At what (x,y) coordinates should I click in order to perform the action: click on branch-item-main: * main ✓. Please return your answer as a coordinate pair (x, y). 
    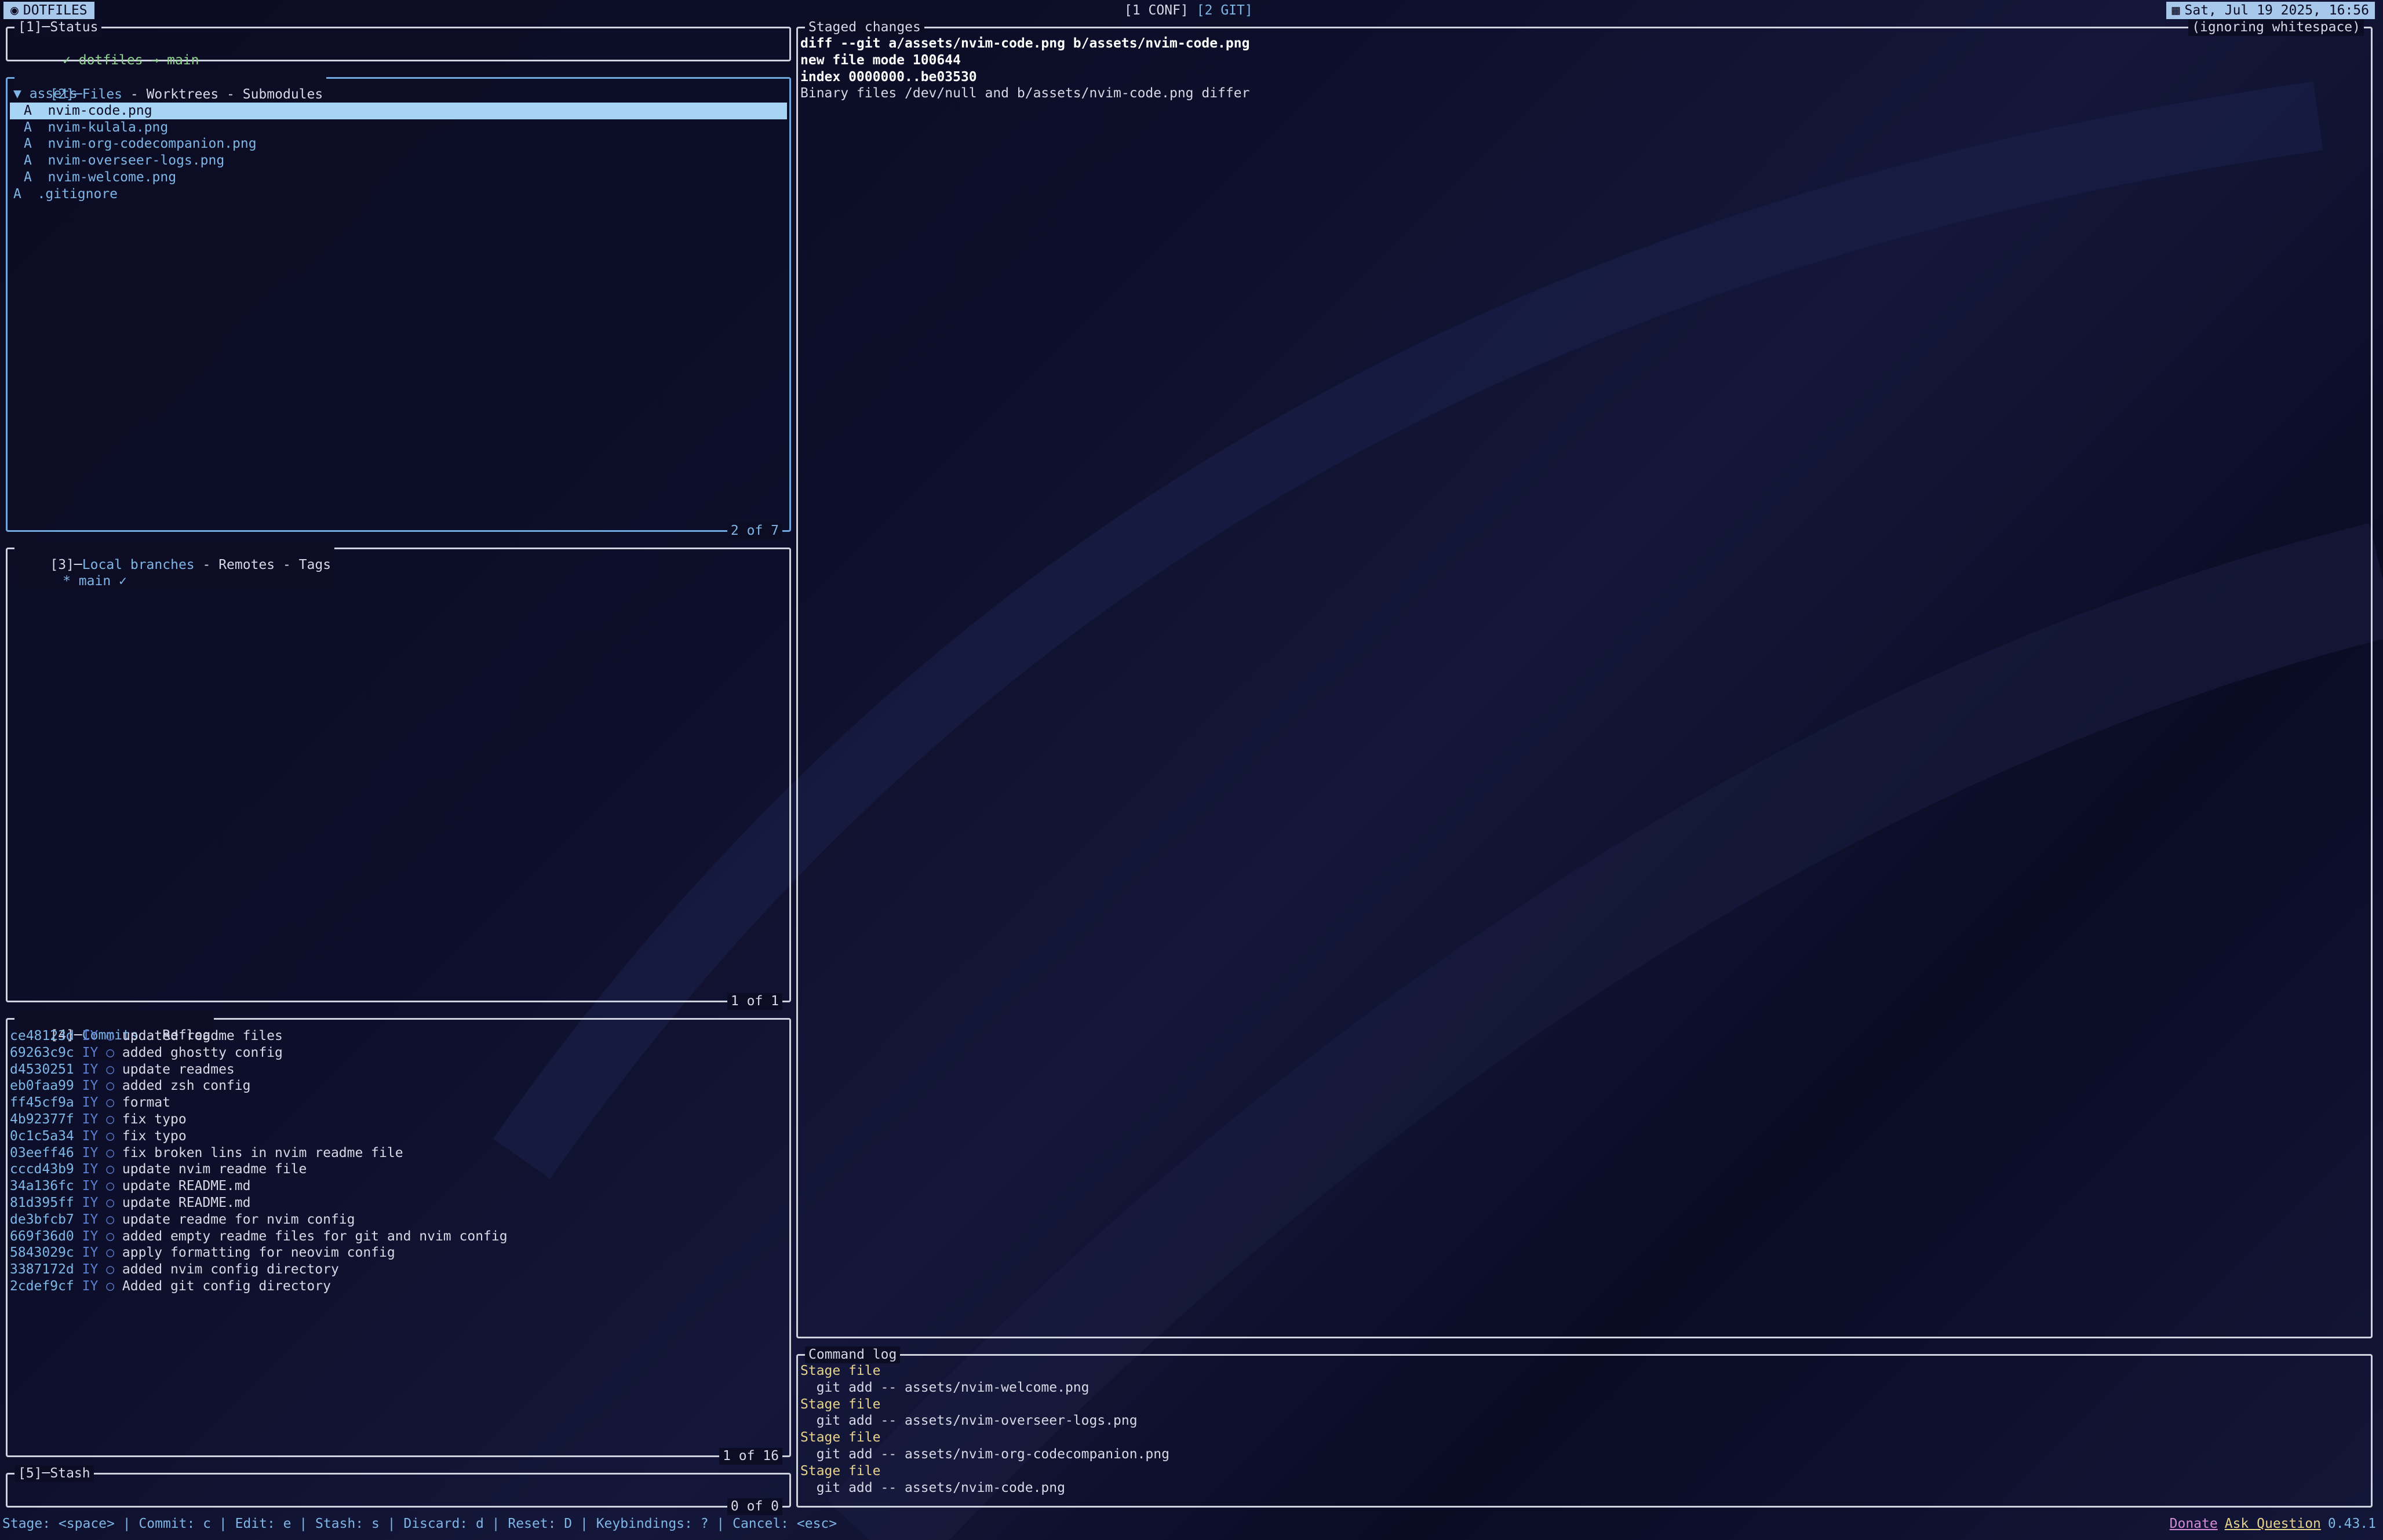
    Looking at the image, I should click on (398, 572).